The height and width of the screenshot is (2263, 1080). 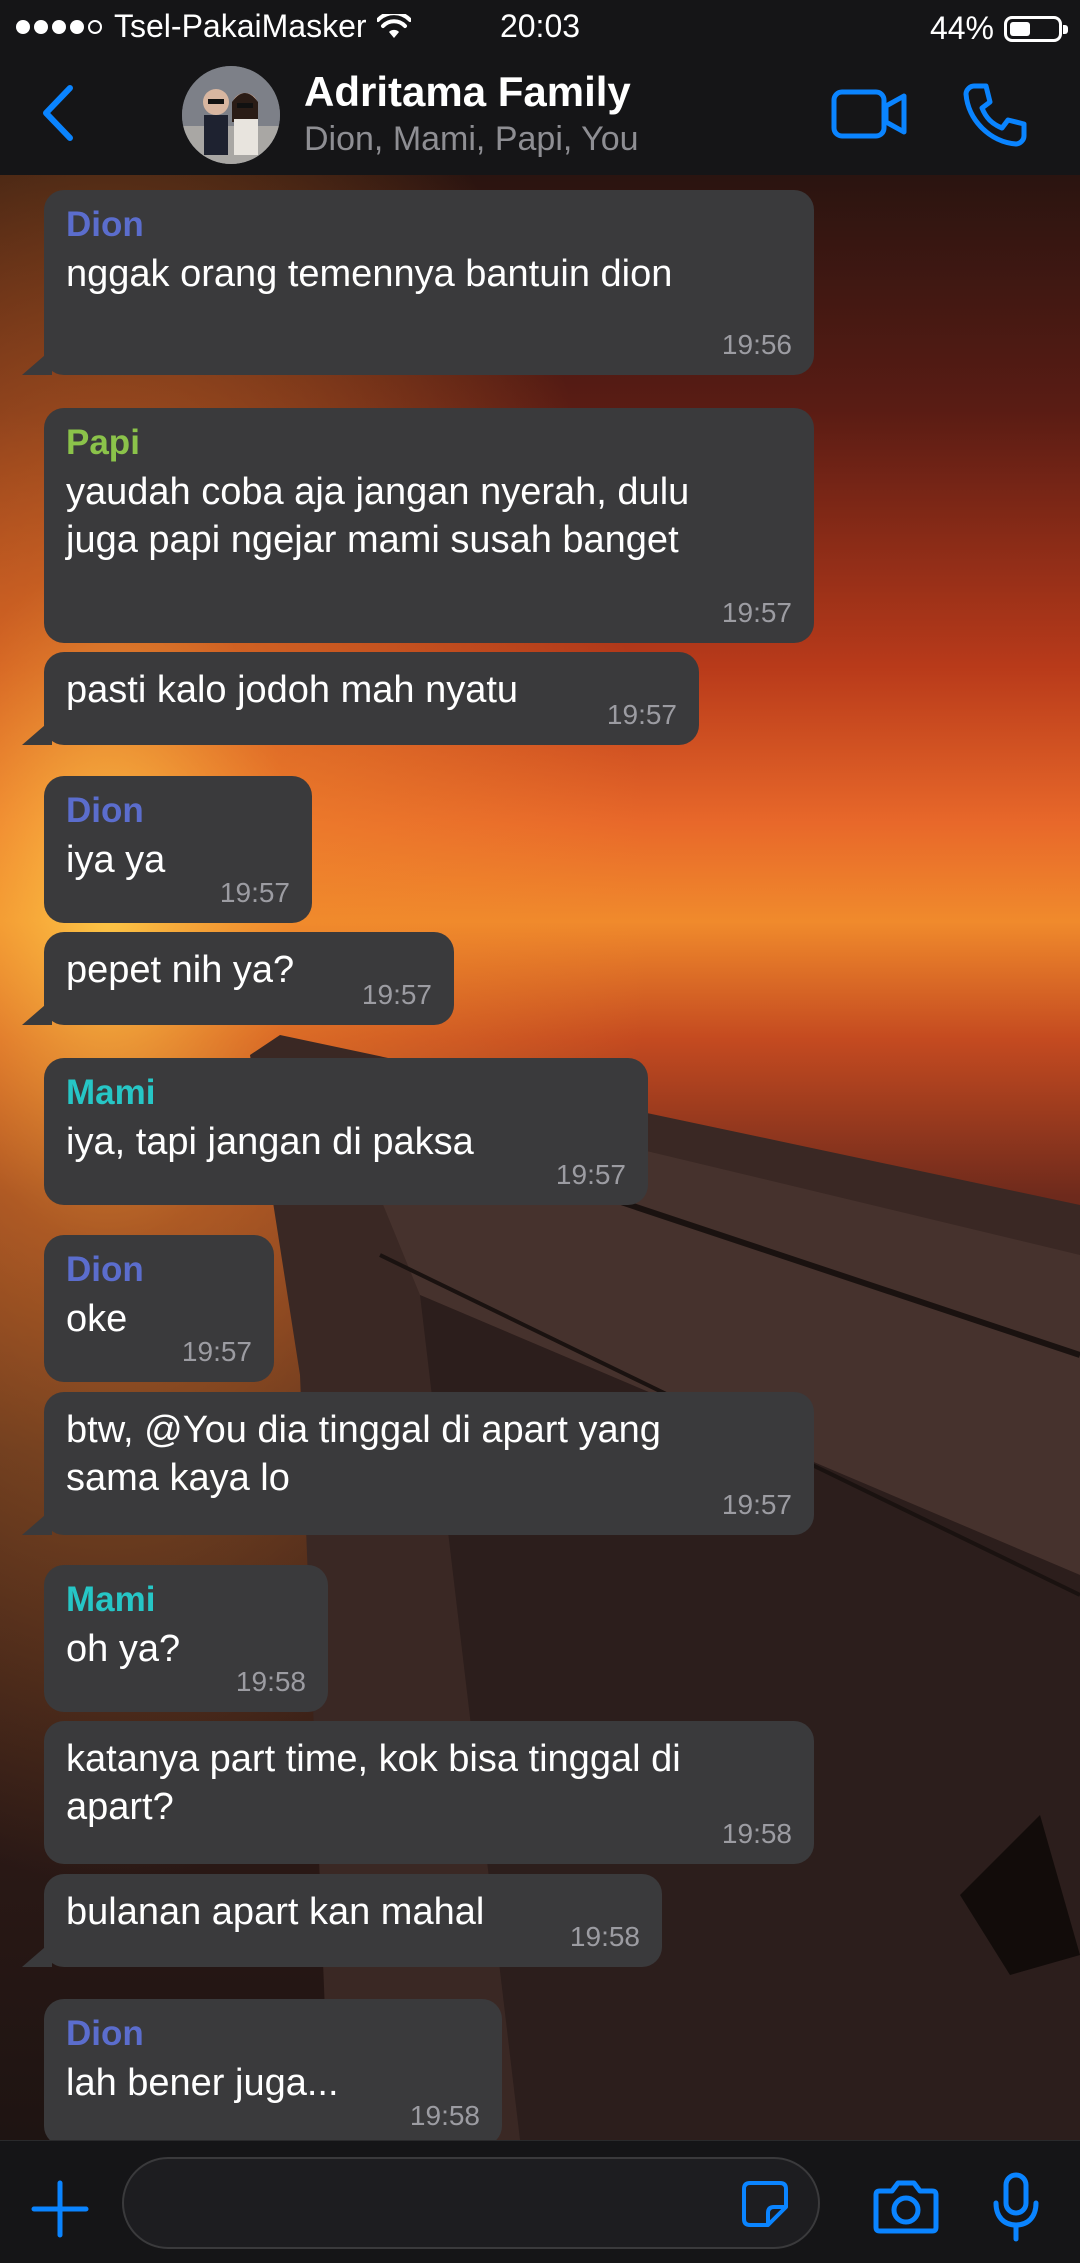 I want to click on status-time: 20:03, so click(x=540, y=26).